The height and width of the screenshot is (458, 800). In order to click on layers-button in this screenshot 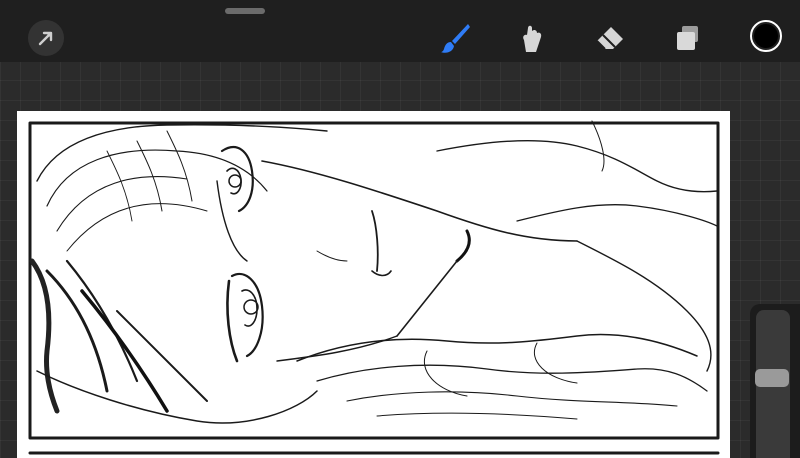, I will do `click(688, 38)`.